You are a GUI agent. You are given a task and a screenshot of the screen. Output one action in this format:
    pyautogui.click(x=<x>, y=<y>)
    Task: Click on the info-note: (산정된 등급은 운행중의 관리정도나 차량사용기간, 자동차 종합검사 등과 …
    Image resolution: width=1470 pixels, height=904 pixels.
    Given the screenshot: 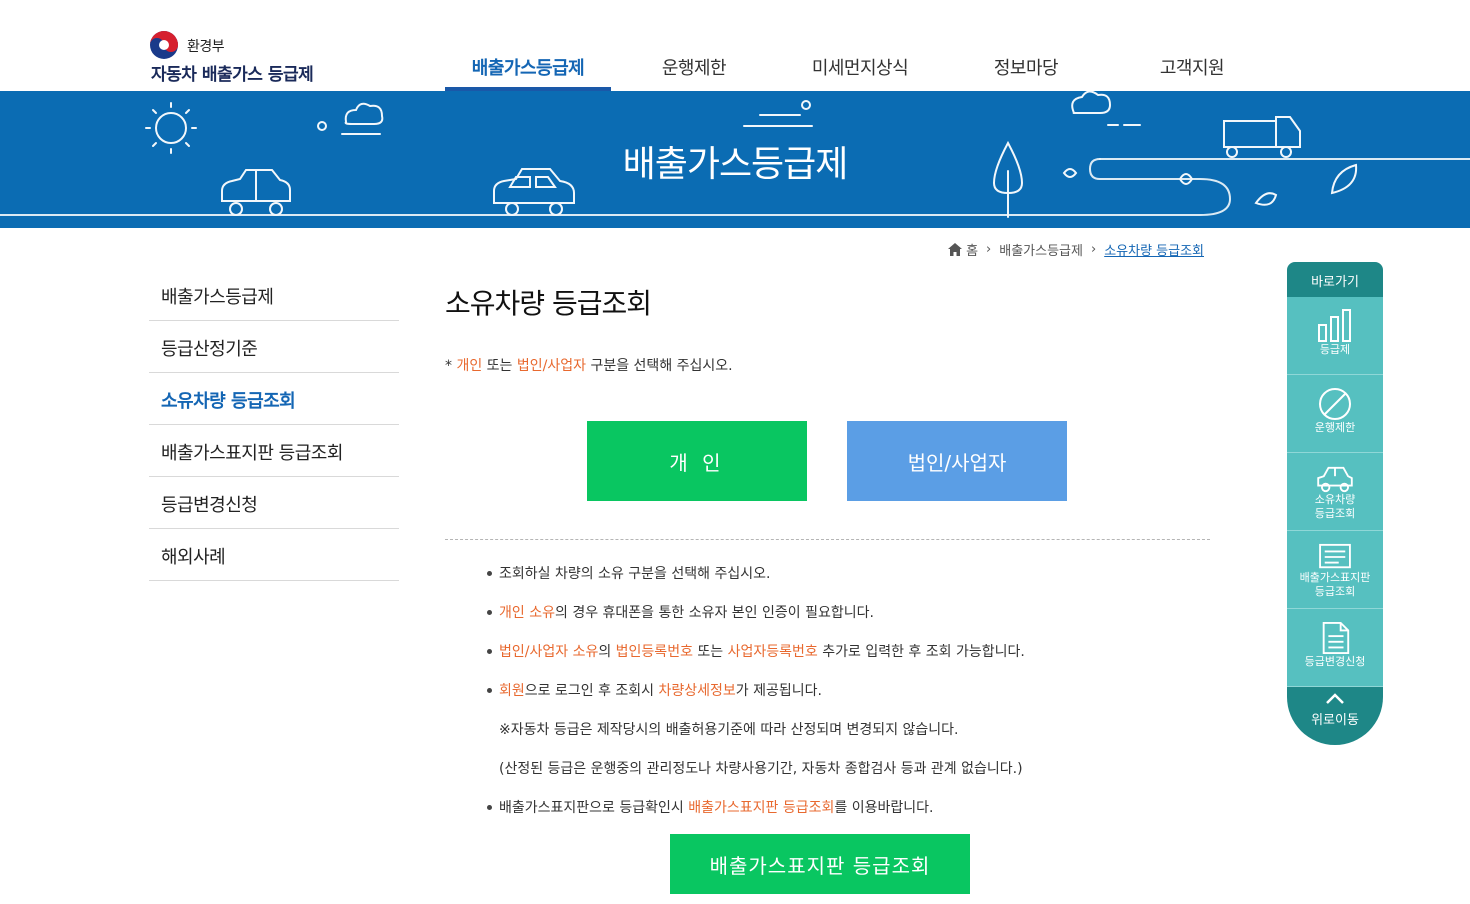 What is the action you would take?
    pyautogui.click(x=761, y=769)
    